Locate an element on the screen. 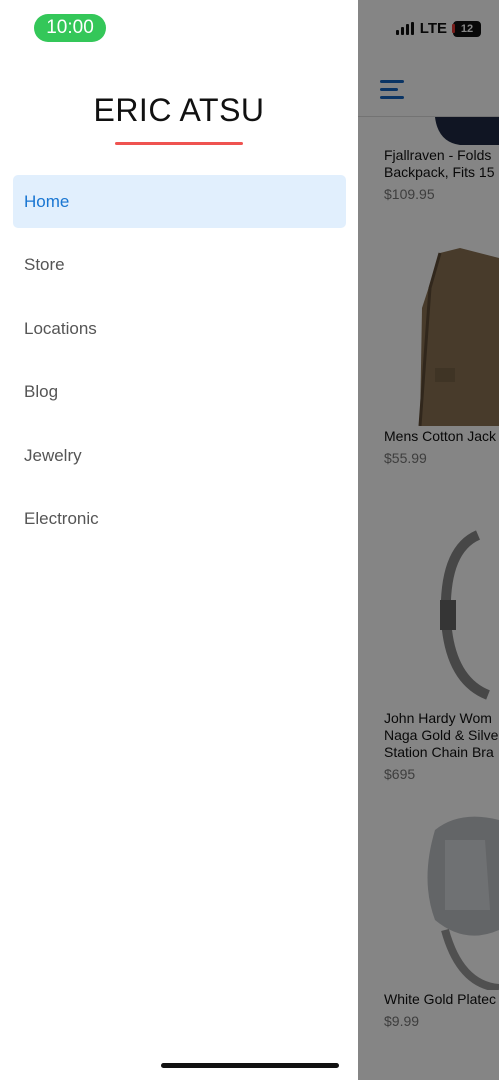  drawer-title: ERIC ATSU is located at coordinates (179, 110).